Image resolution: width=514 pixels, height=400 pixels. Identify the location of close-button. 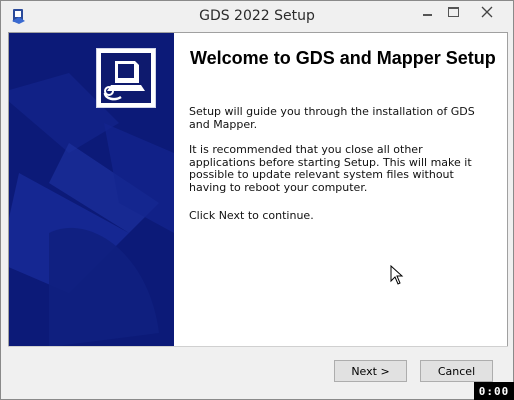
(487, 12).